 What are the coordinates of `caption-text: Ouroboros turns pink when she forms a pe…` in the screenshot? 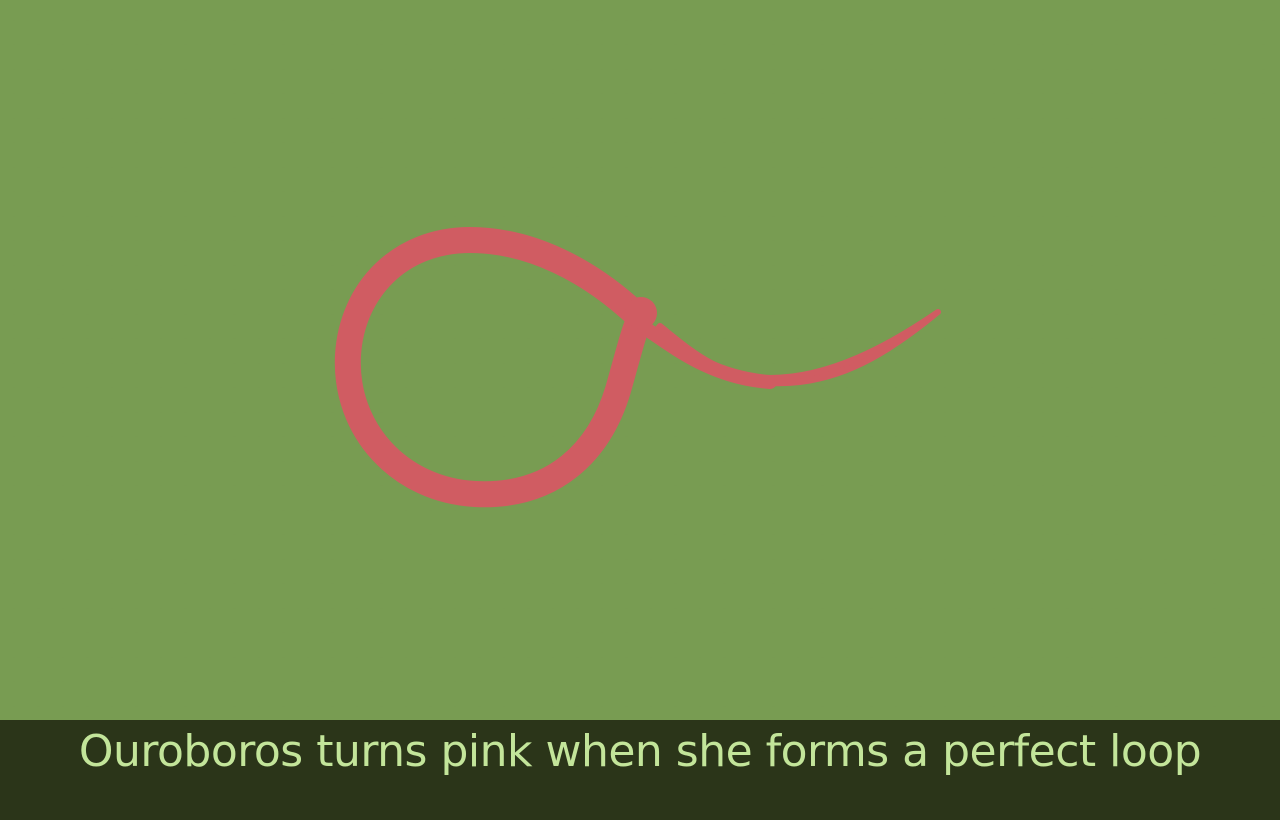 It's located at (640, 751).